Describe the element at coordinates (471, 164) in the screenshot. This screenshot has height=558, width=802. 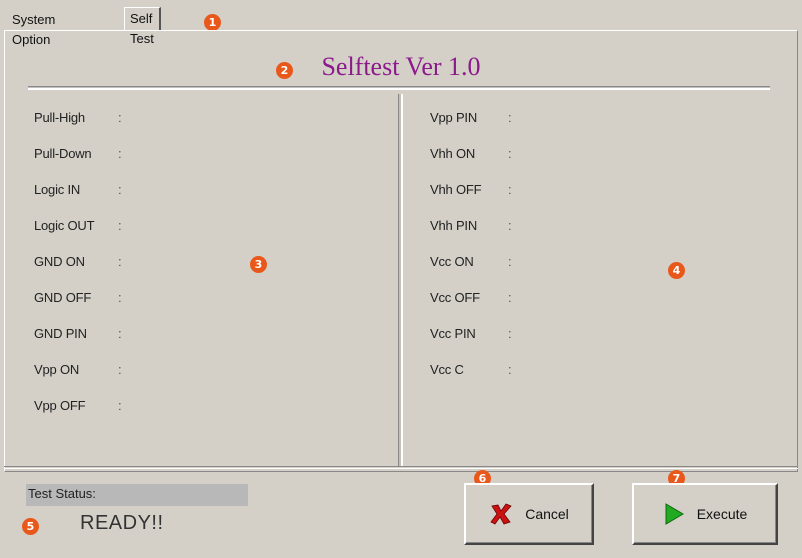
I see `result-row-vhh-on: Vhh ON:` at that location.